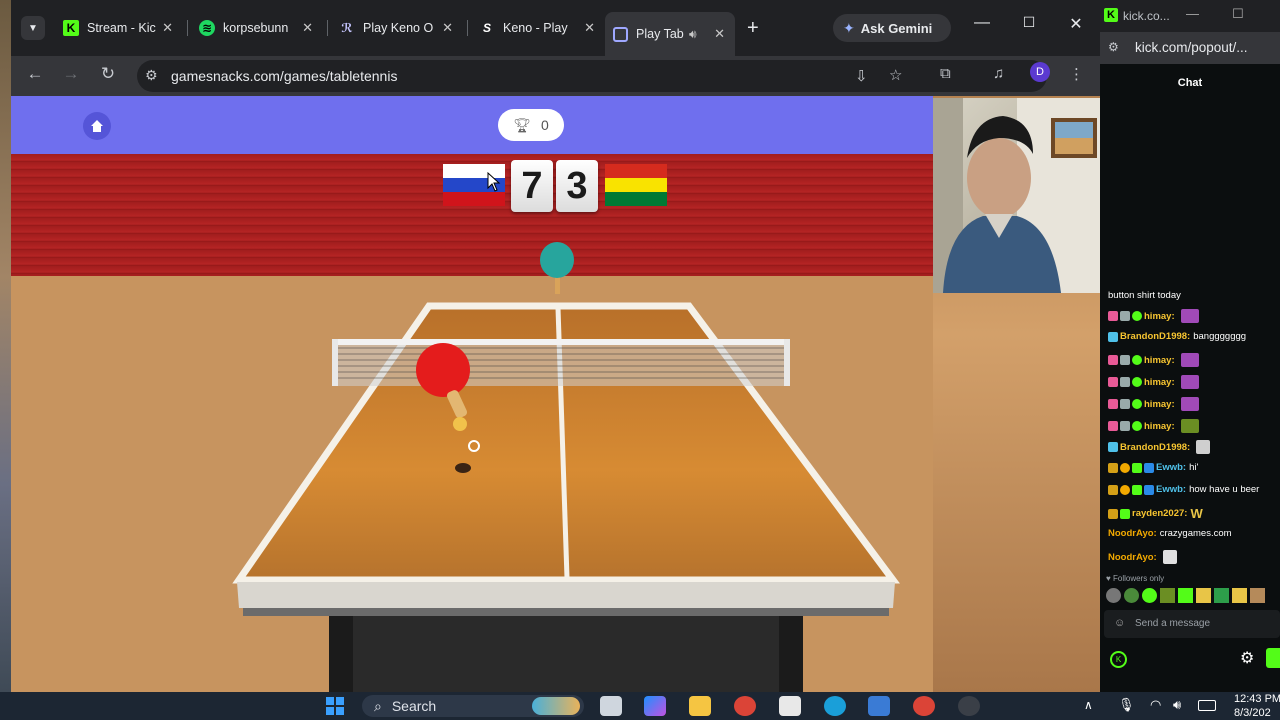 The width and height of the screenshot is (1280, 720). I want to click on tab-separator, so click(467, 28).